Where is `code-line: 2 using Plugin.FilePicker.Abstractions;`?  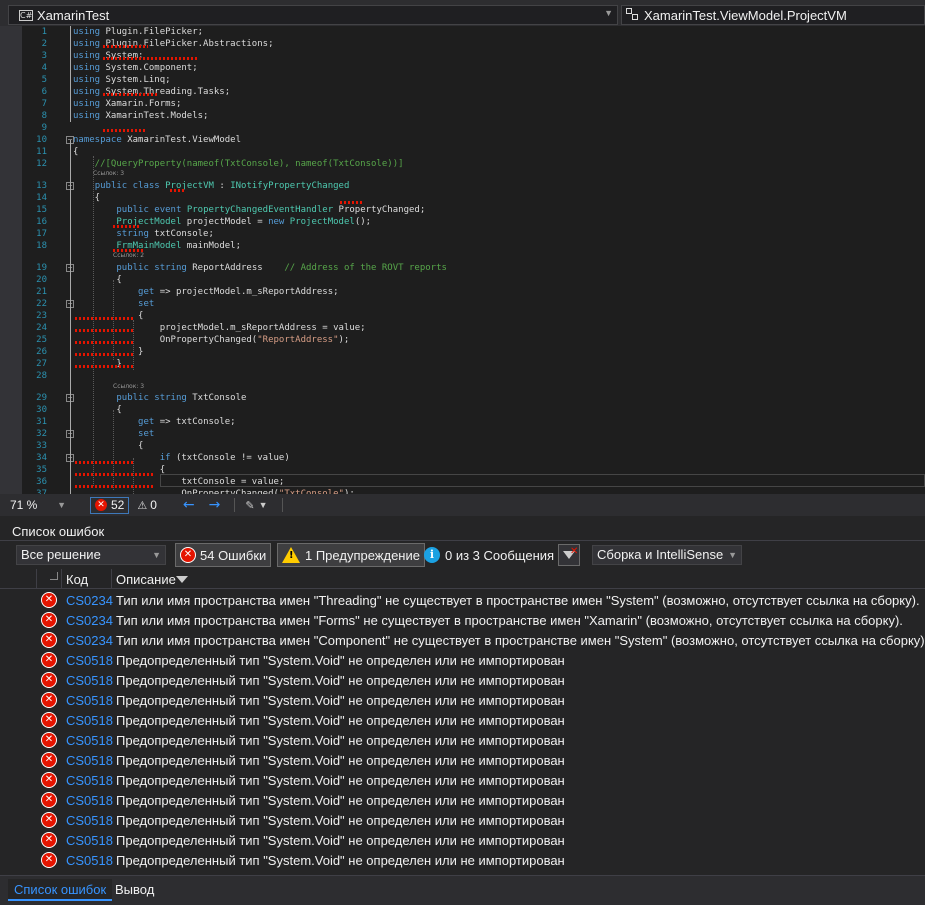 code-line: 2 using Plugin.FilePicker.Abstractions; is located at coordinates (462, 44).